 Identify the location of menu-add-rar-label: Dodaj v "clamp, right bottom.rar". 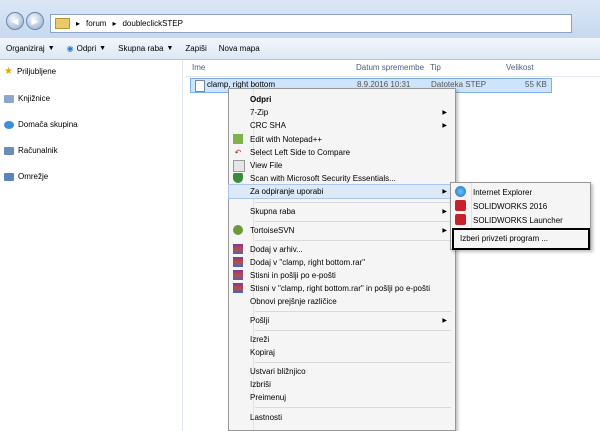
(308, 262).